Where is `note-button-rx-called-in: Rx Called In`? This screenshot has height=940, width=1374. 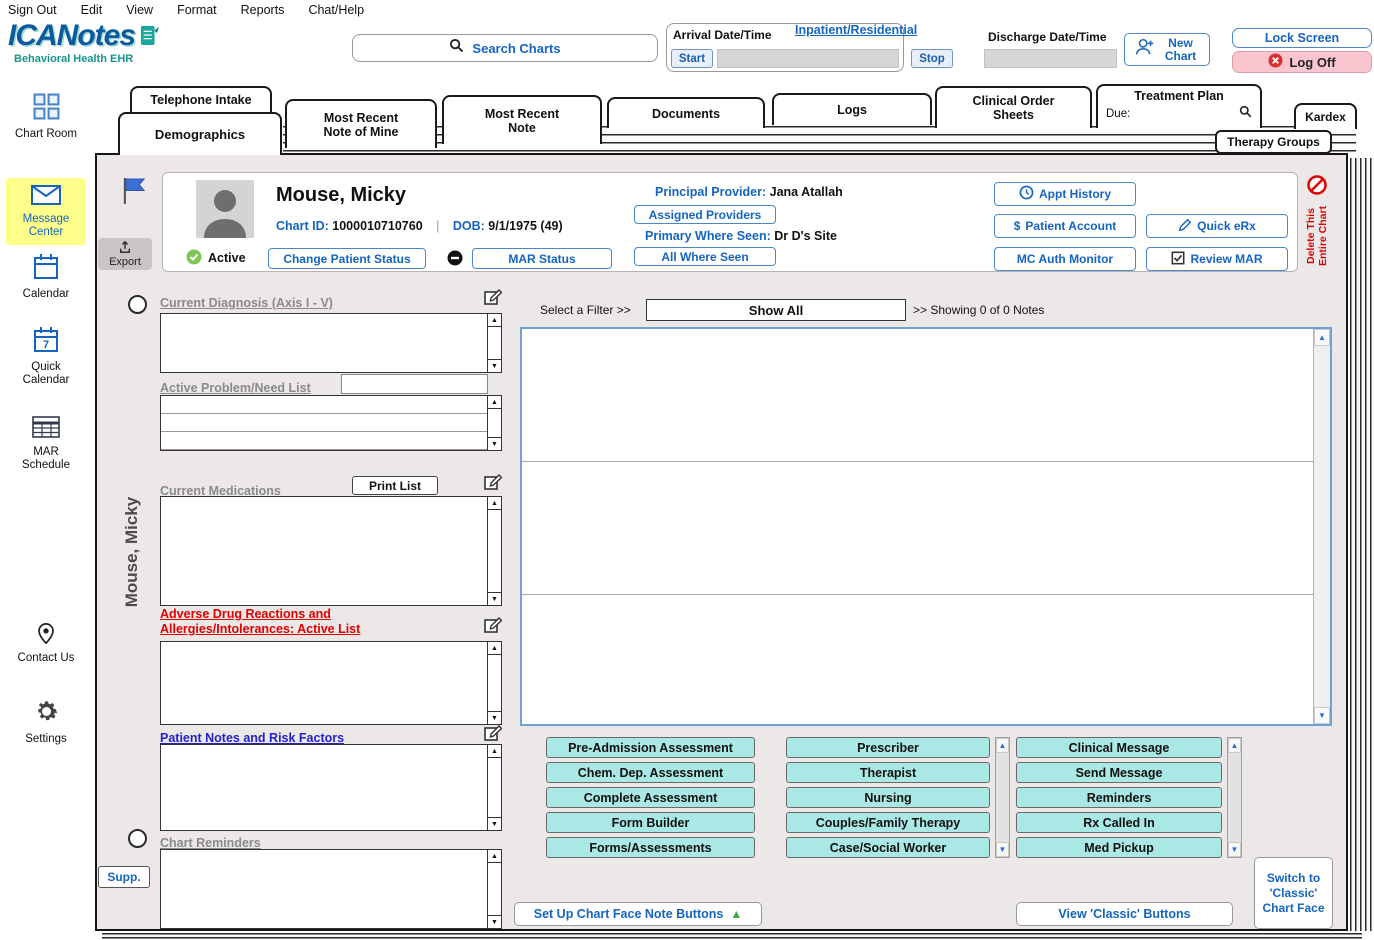
note-button-rx-called-in: Rx Called In is located at coordinates (1119, 822).